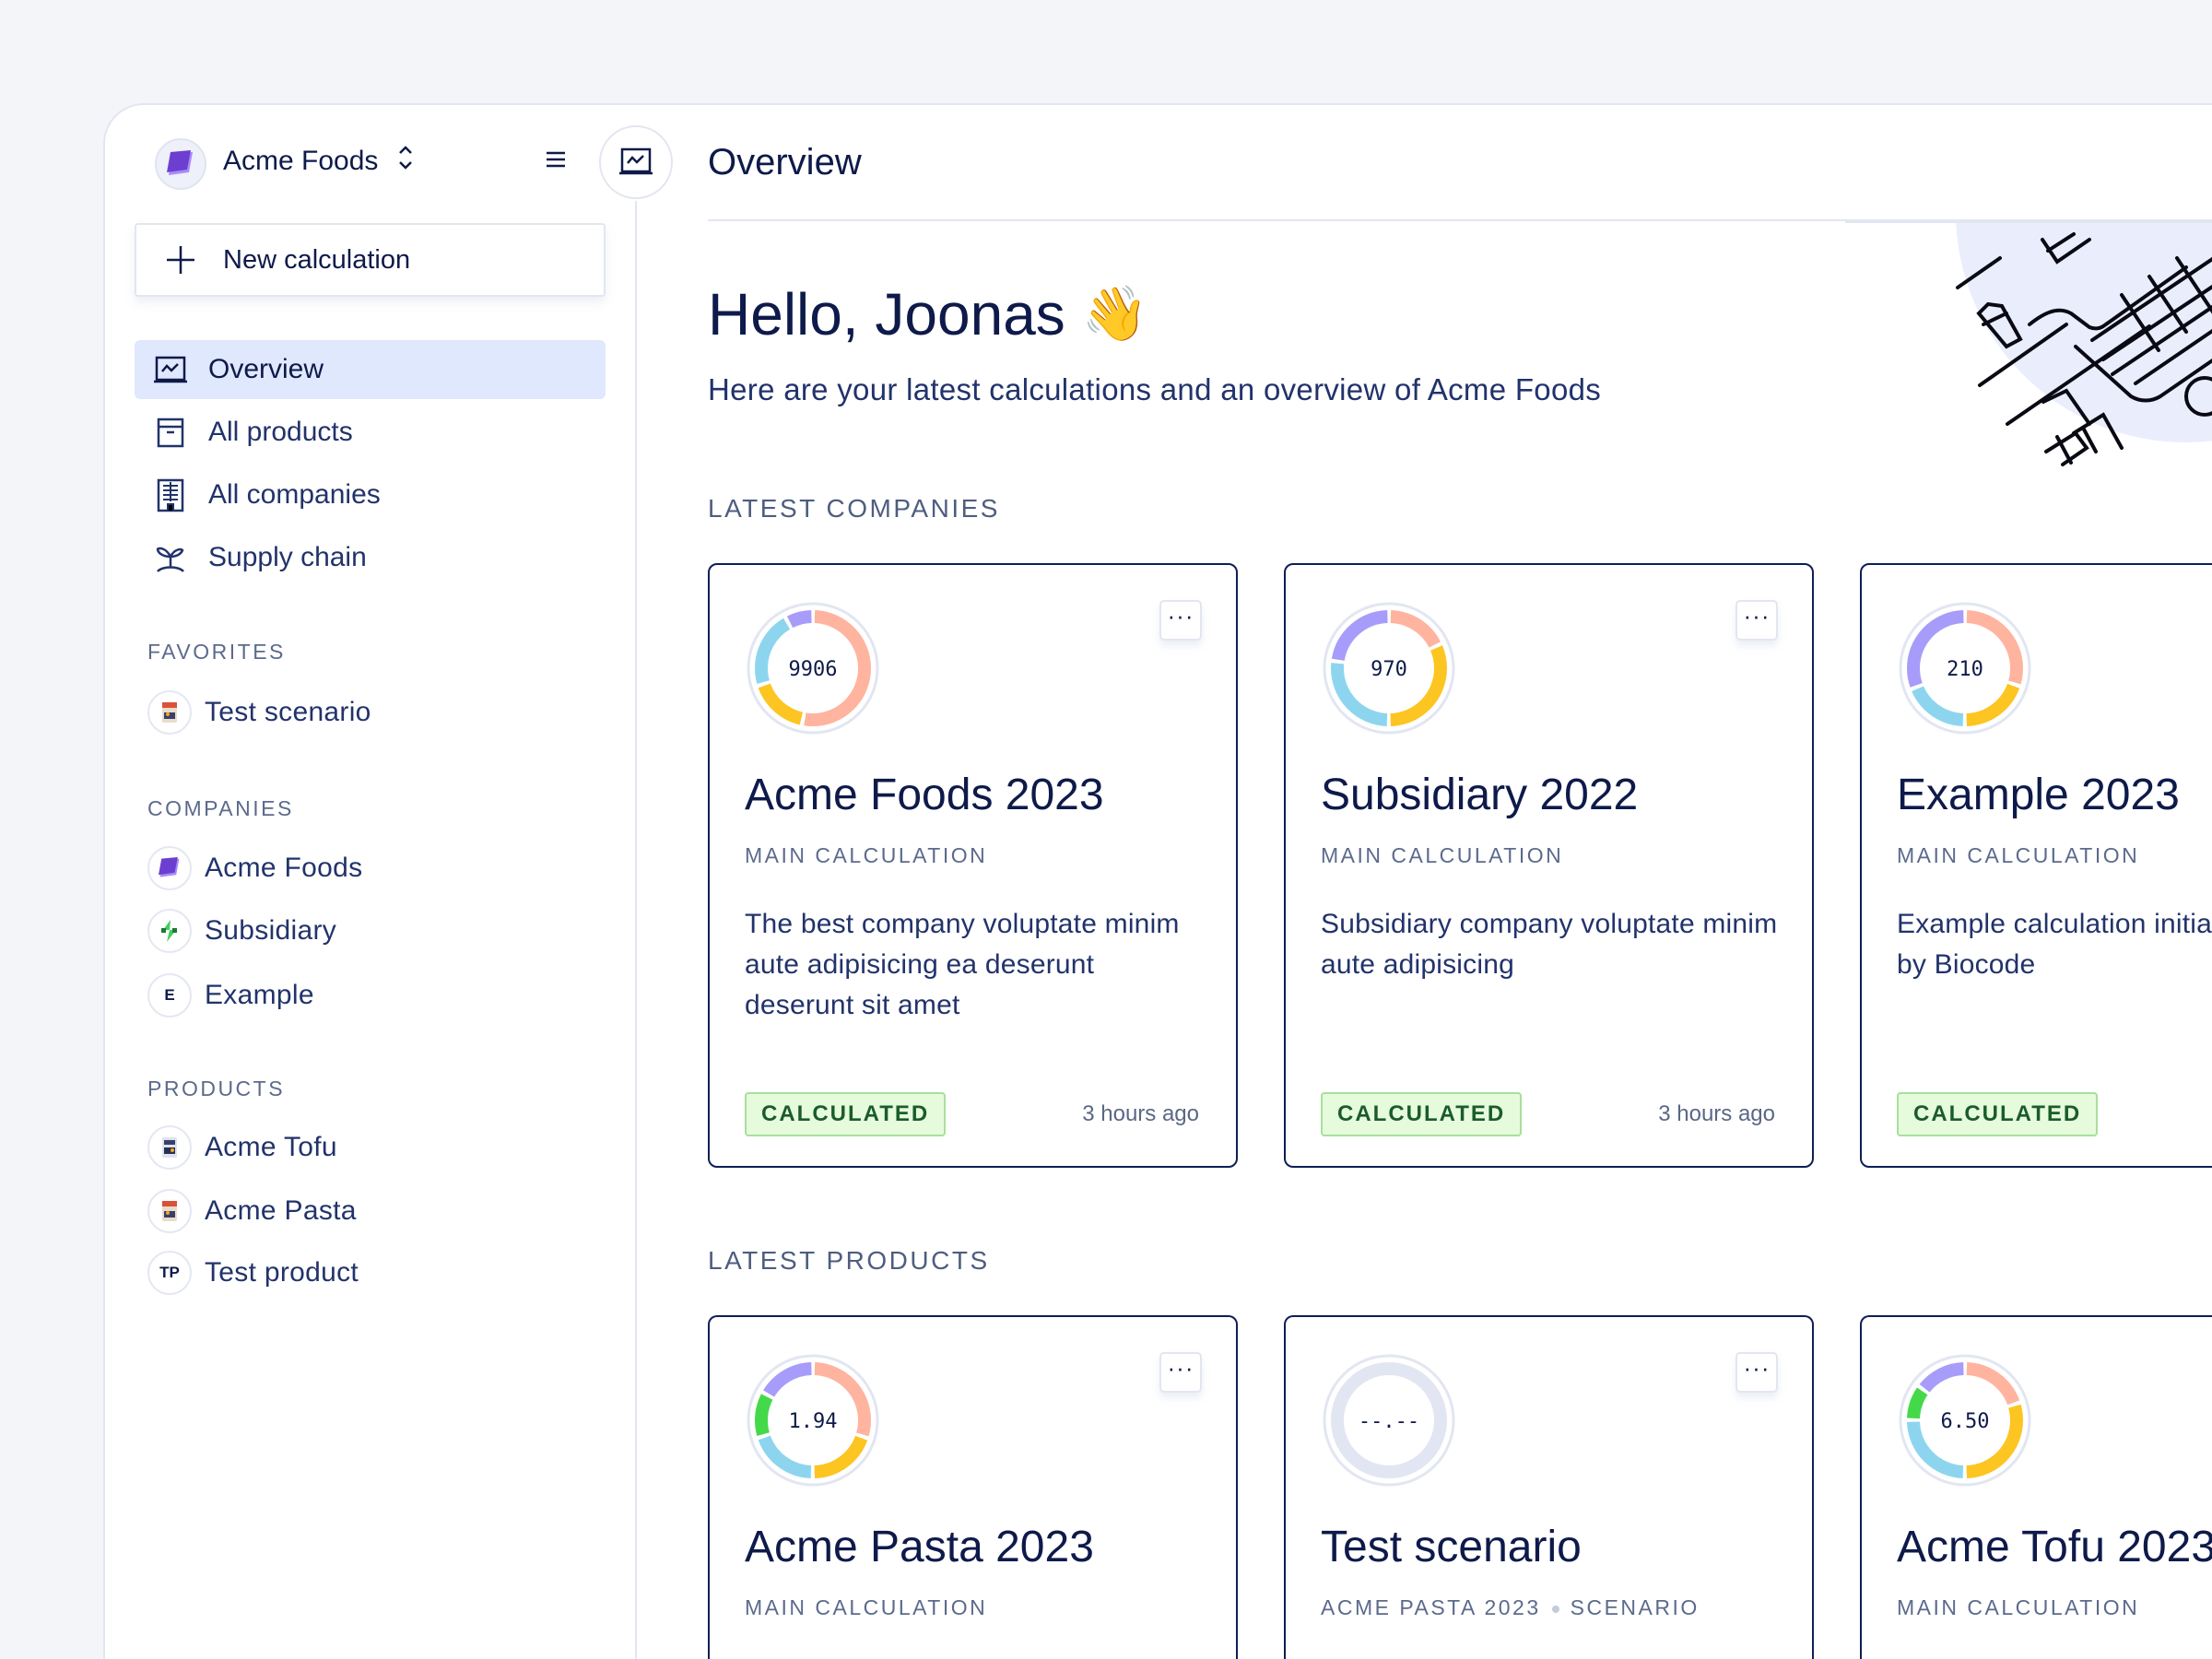  What do you see at coordinates (284, 868) in the screenshot?
I see `company-label: Acme Foods` at bounding box center [284, 868].